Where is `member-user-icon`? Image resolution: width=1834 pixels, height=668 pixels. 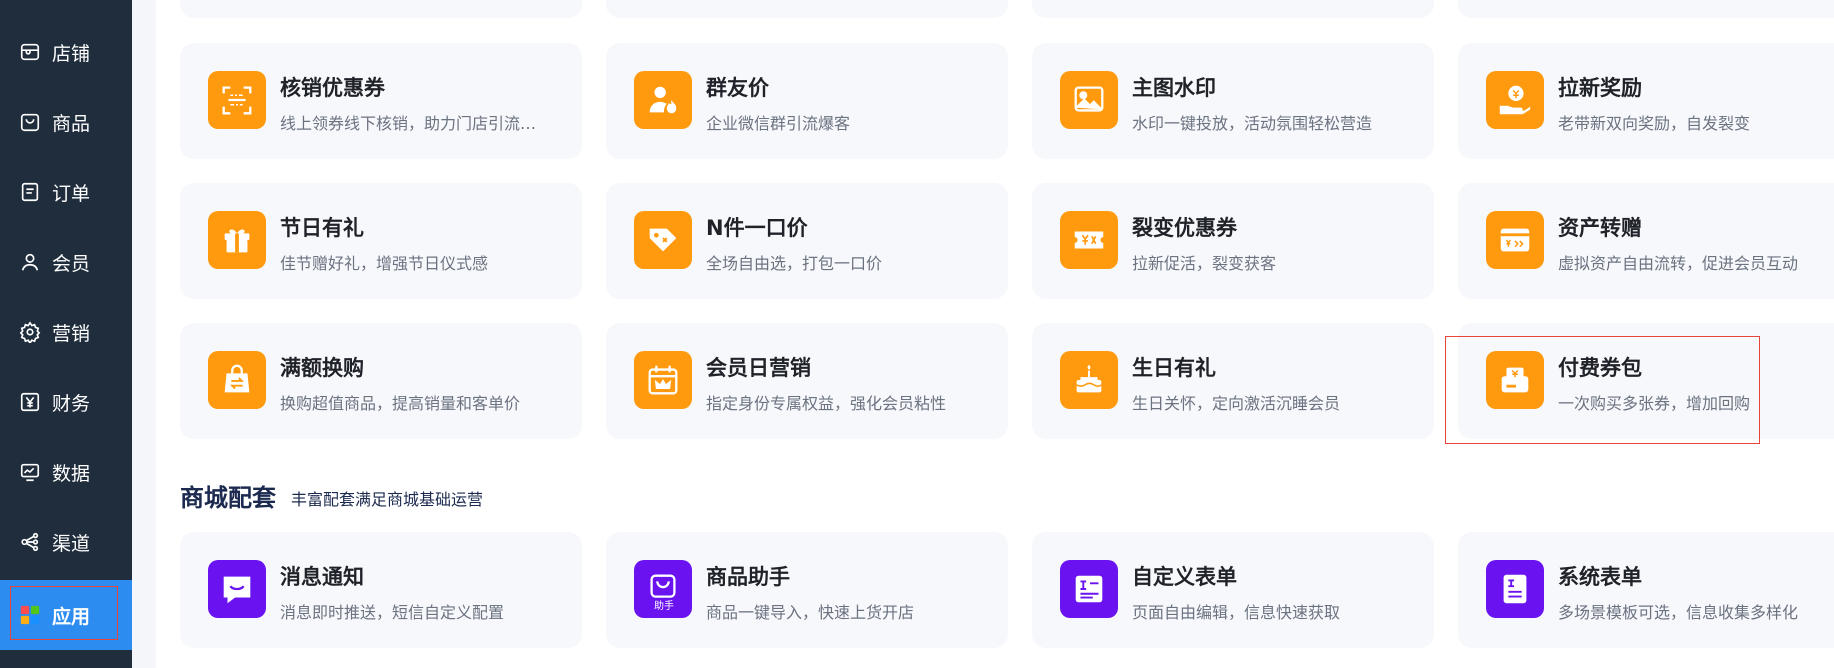
member-user-icon is located at coordinates (30, 262).